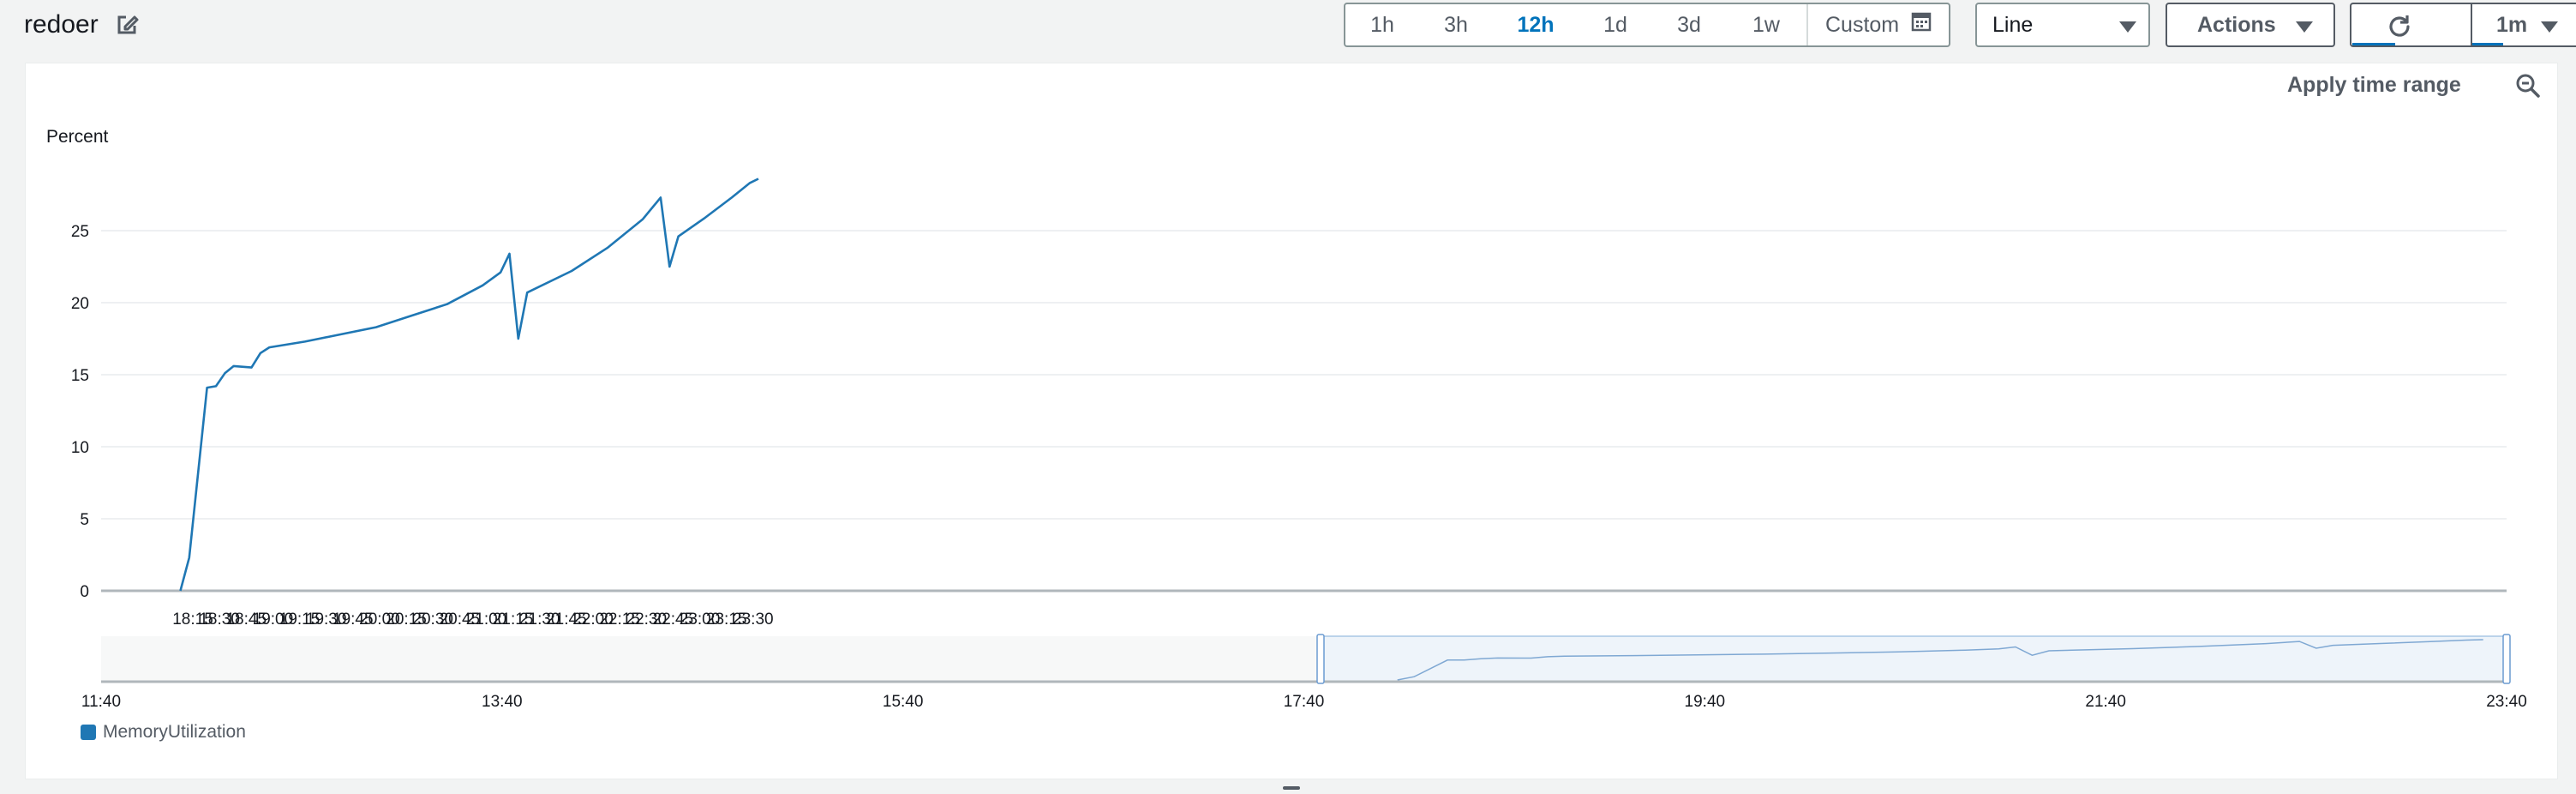 This screenshot has width=2576, height=794. What do you see at coordinates (1913, 659) in the screenshot?
I see `overview-selection` at bounding box center [1913, 659].